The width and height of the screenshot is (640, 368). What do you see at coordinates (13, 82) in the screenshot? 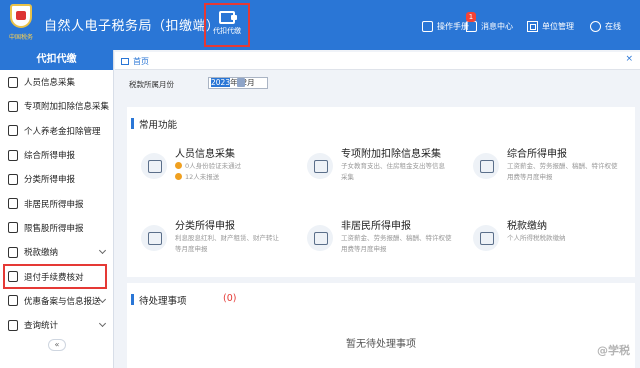
I see `person-icon` at bounding box center [13, 82].